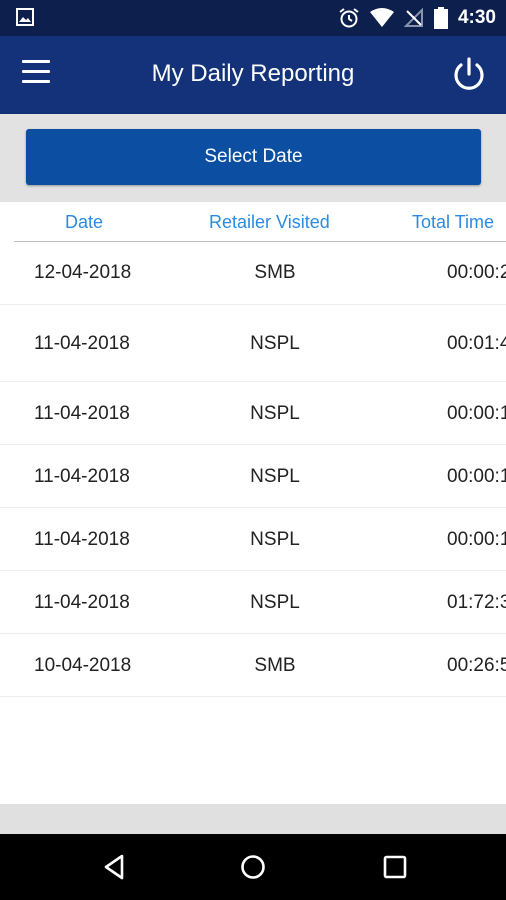 This screenshot has width=506, height=900. I want to click on table-row: 11-04-2018 NSPL 01:72:3, so click(253, 602).